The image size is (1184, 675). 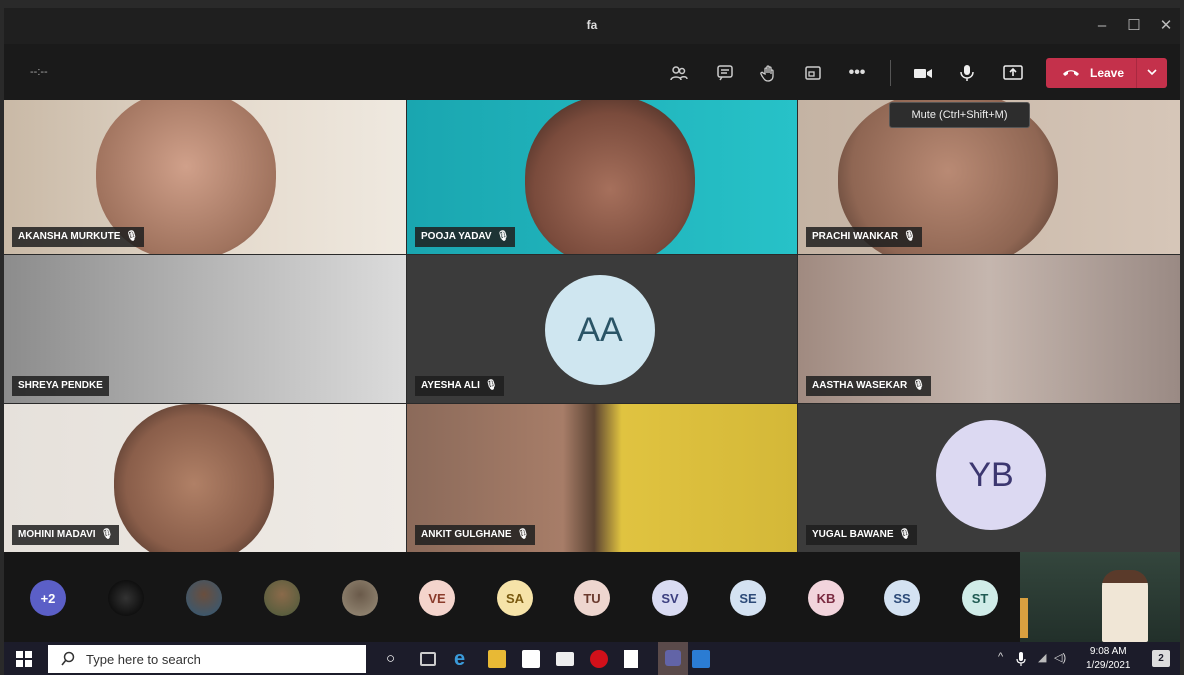 What do you see at coordinates (463, 659) in the screenshot?
I see `edge-icon: e` at bounding box center [463, 659].